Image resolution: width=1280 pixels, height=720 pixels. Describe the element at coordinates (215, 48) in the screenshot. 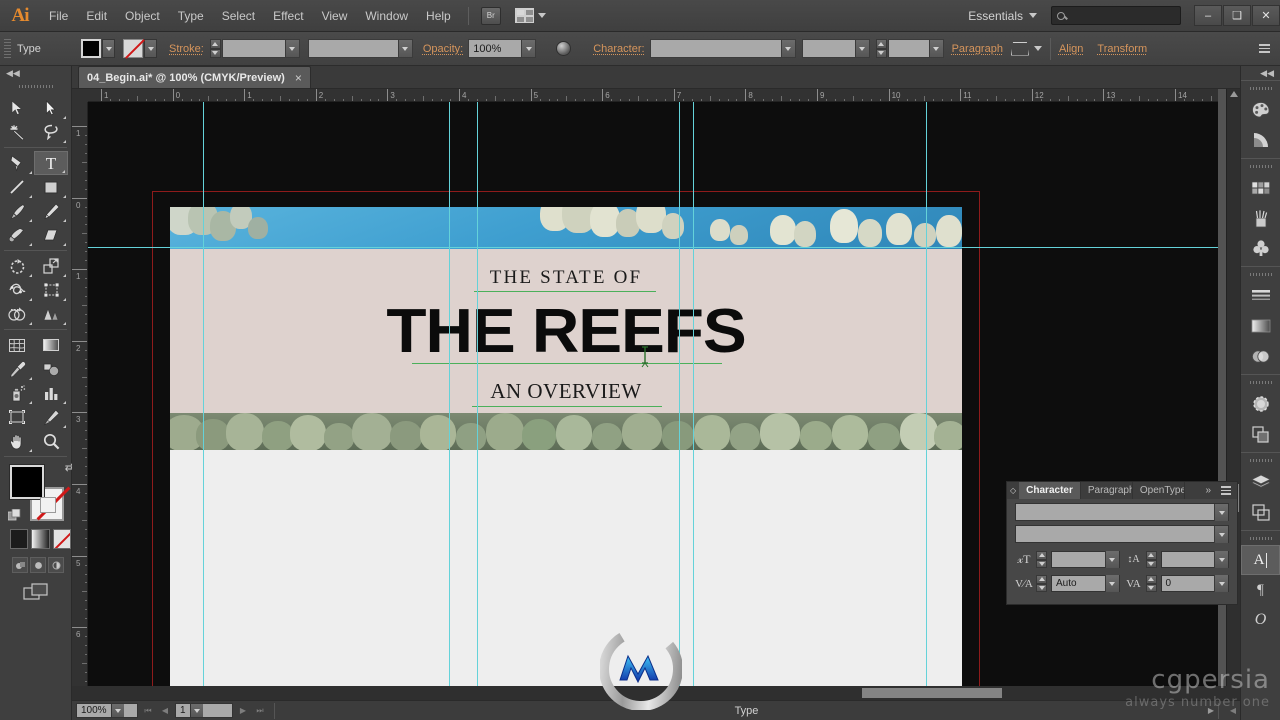

I see `stroke-weight-stepper` at that location.